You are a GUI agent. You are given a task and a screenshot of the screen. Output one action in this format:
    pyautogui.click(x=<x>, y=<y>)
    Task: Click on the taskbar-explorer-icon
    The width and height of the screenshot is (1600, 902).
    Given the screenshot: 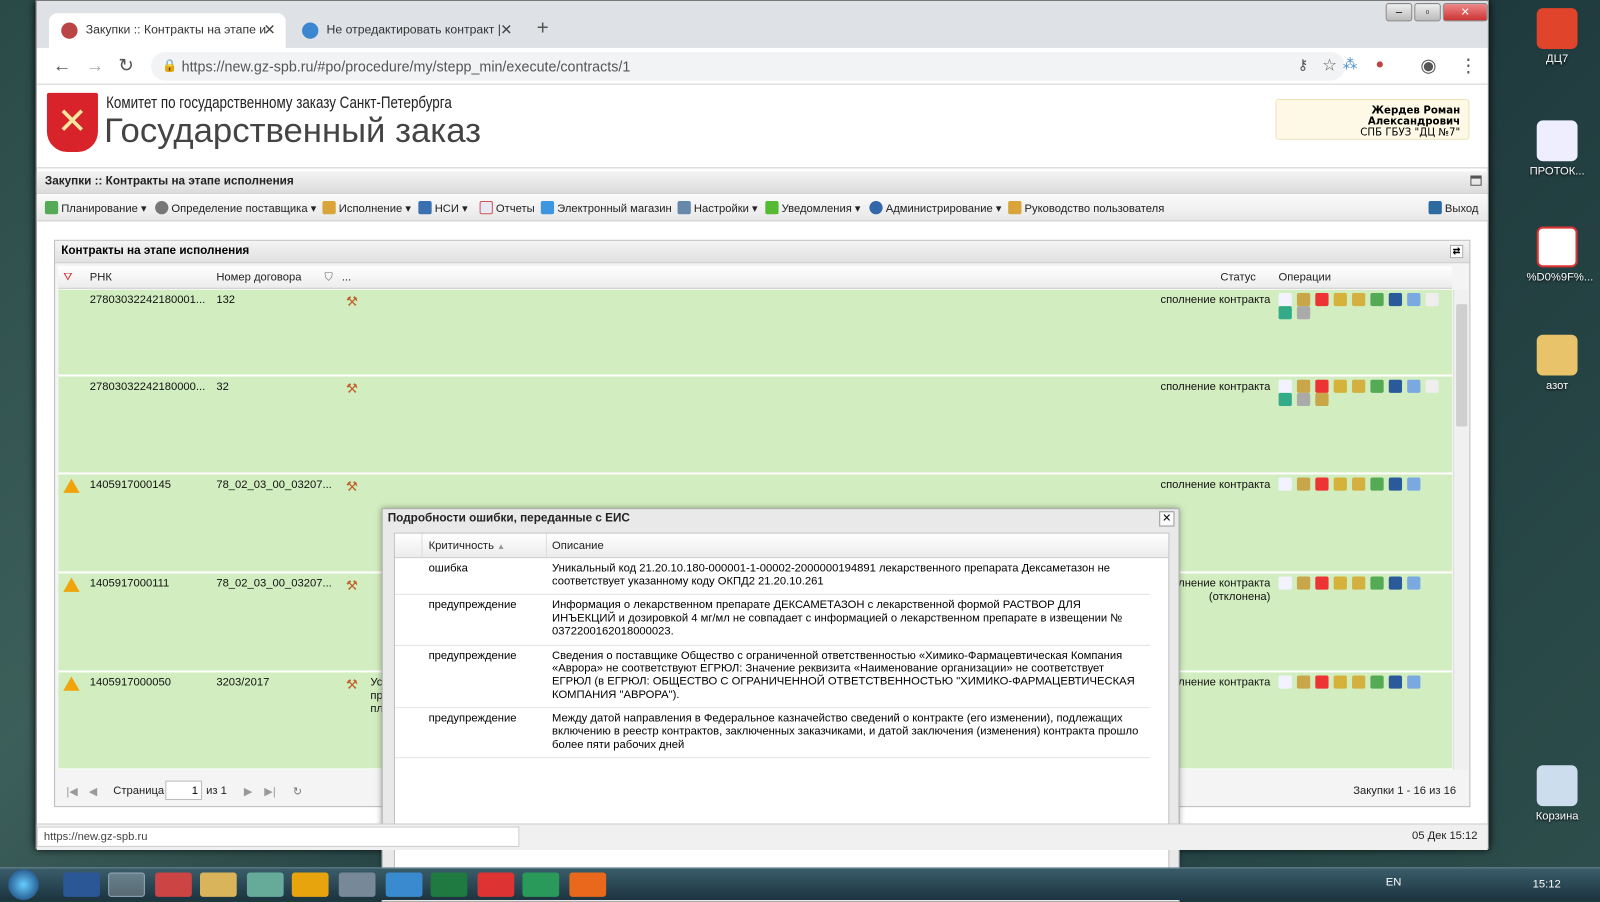 What is the action you would take?
    pyautogui.click(x=218, y=884)
    